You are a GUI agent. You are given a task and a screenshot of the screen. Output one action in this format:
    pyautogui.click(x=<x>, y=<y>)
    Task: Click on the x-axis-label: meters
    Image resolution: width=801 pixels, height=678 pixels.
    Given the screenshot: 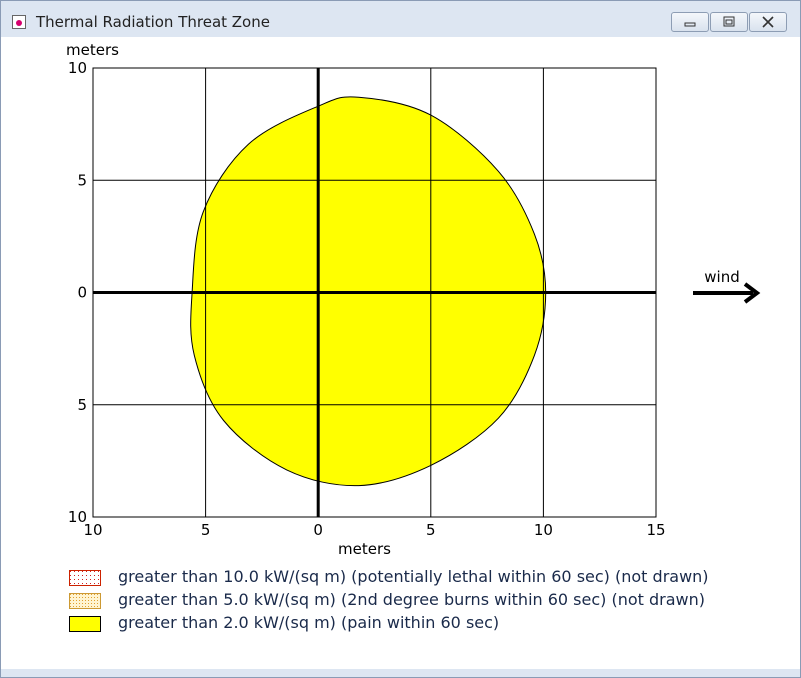 What is the action you would take?
    pyautogui.click(x=364, y=549)
    